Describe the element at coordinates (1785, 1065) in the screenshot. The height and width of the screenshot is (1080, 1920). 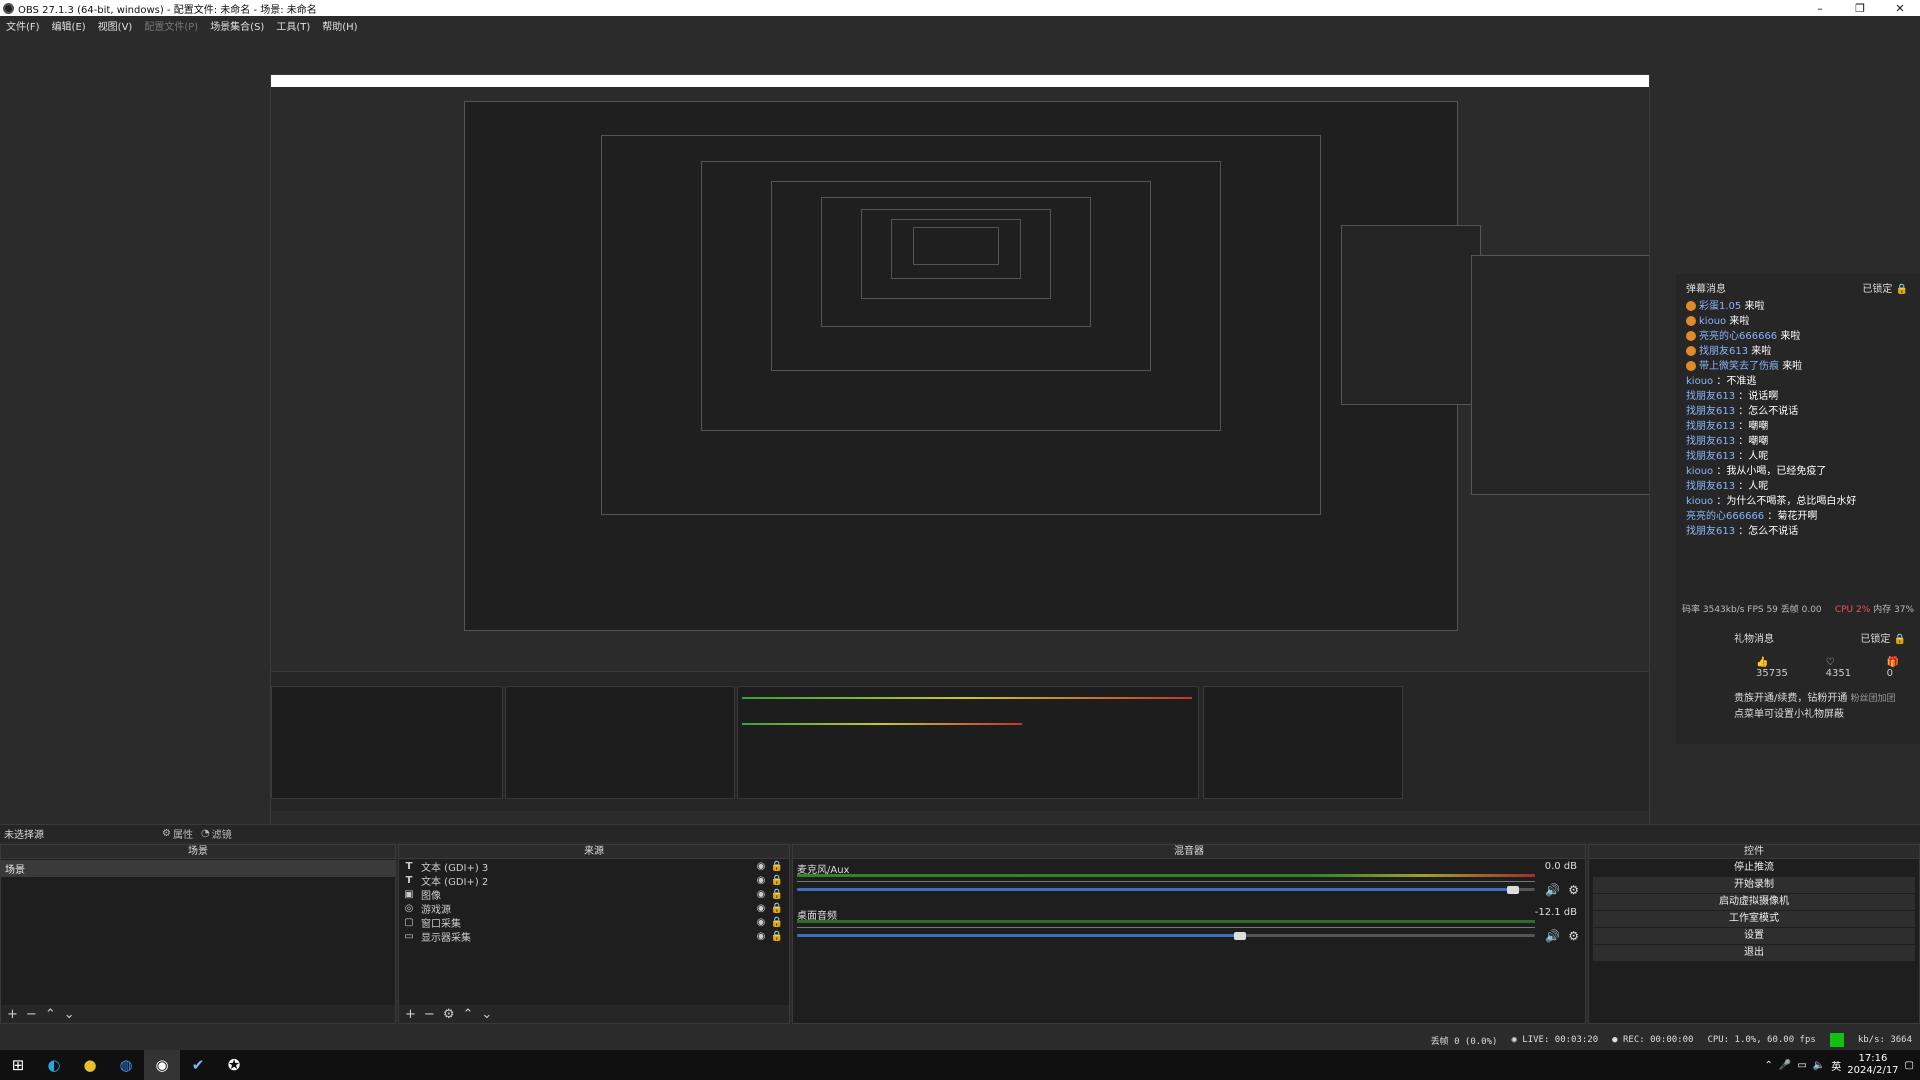
I see `microphone-icon: 🎤` at that location.